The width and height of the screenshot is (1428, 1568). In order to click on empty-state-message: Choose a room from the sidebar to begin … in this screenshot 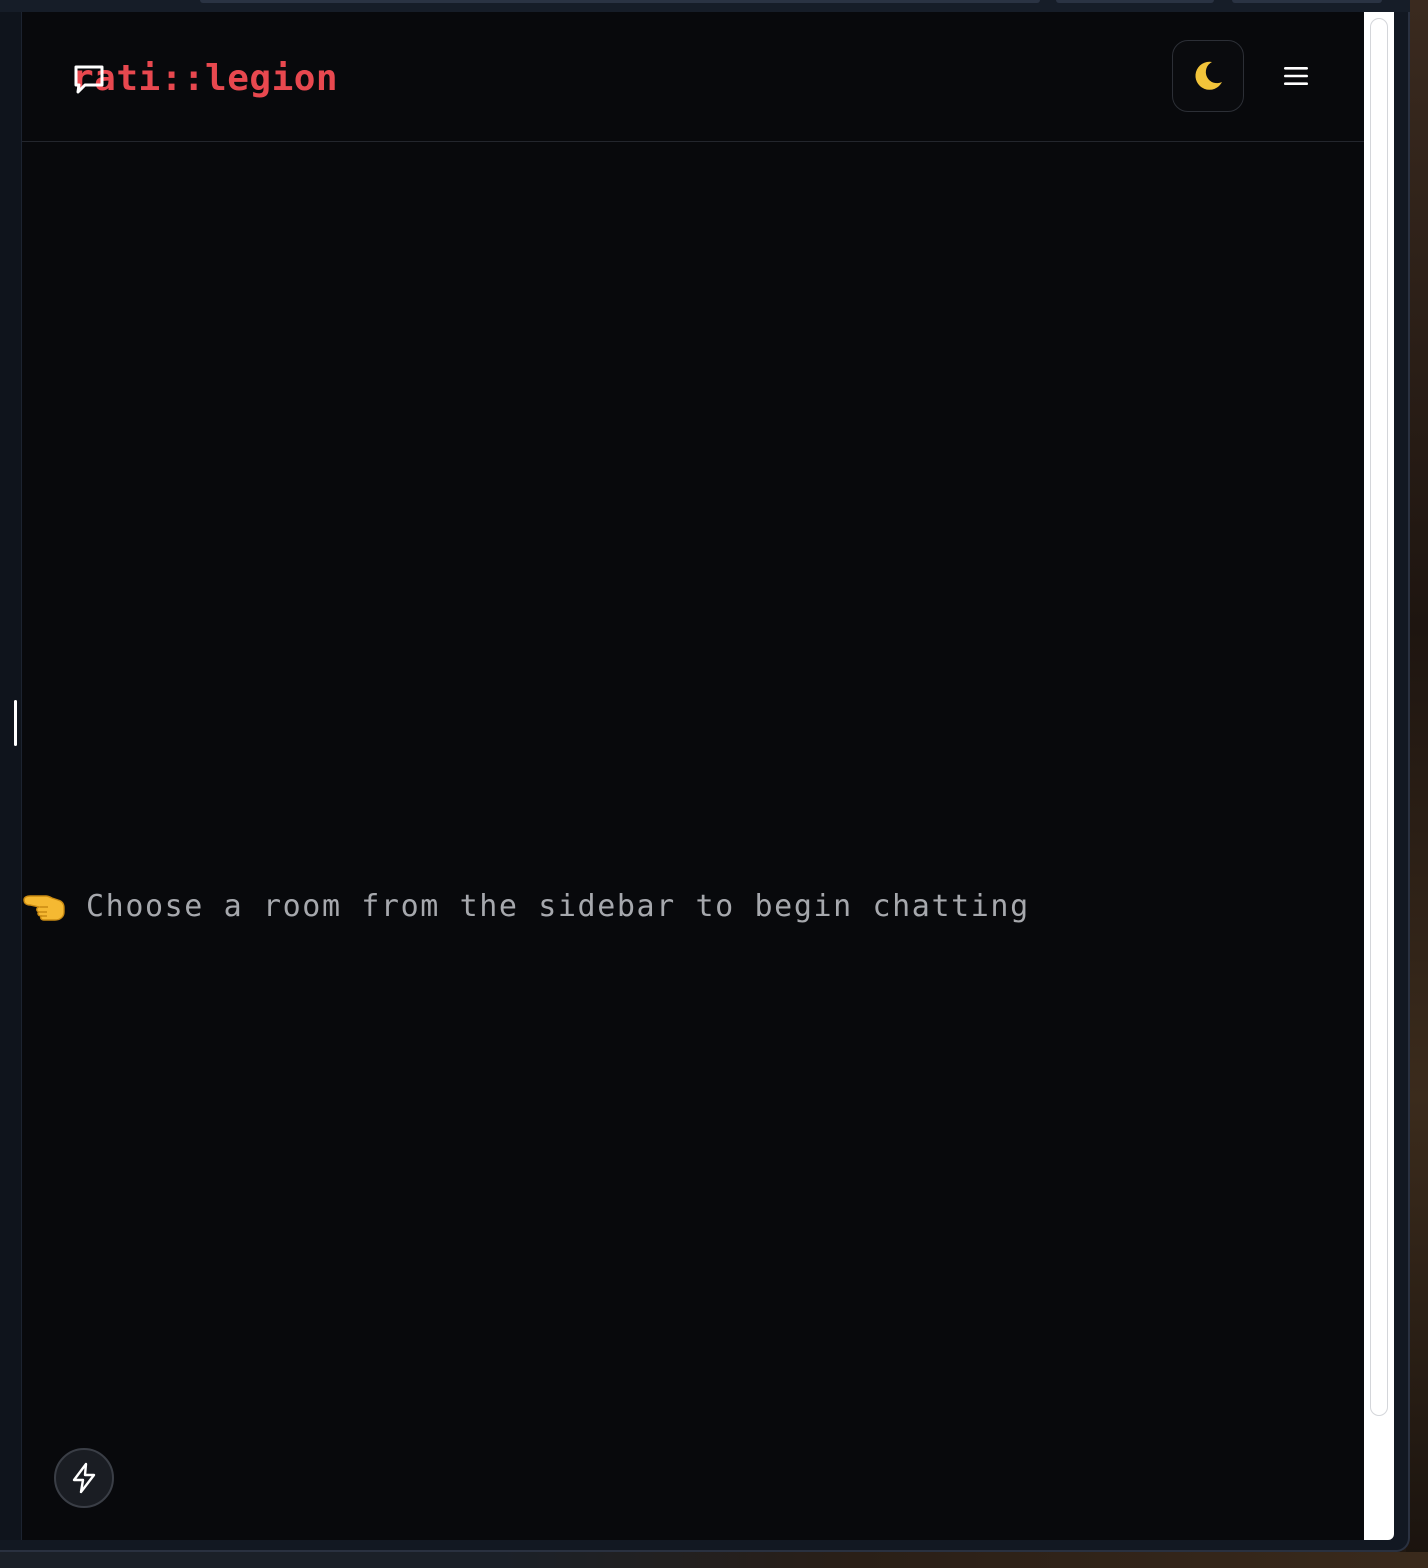, I will do `click(558, 906)`.